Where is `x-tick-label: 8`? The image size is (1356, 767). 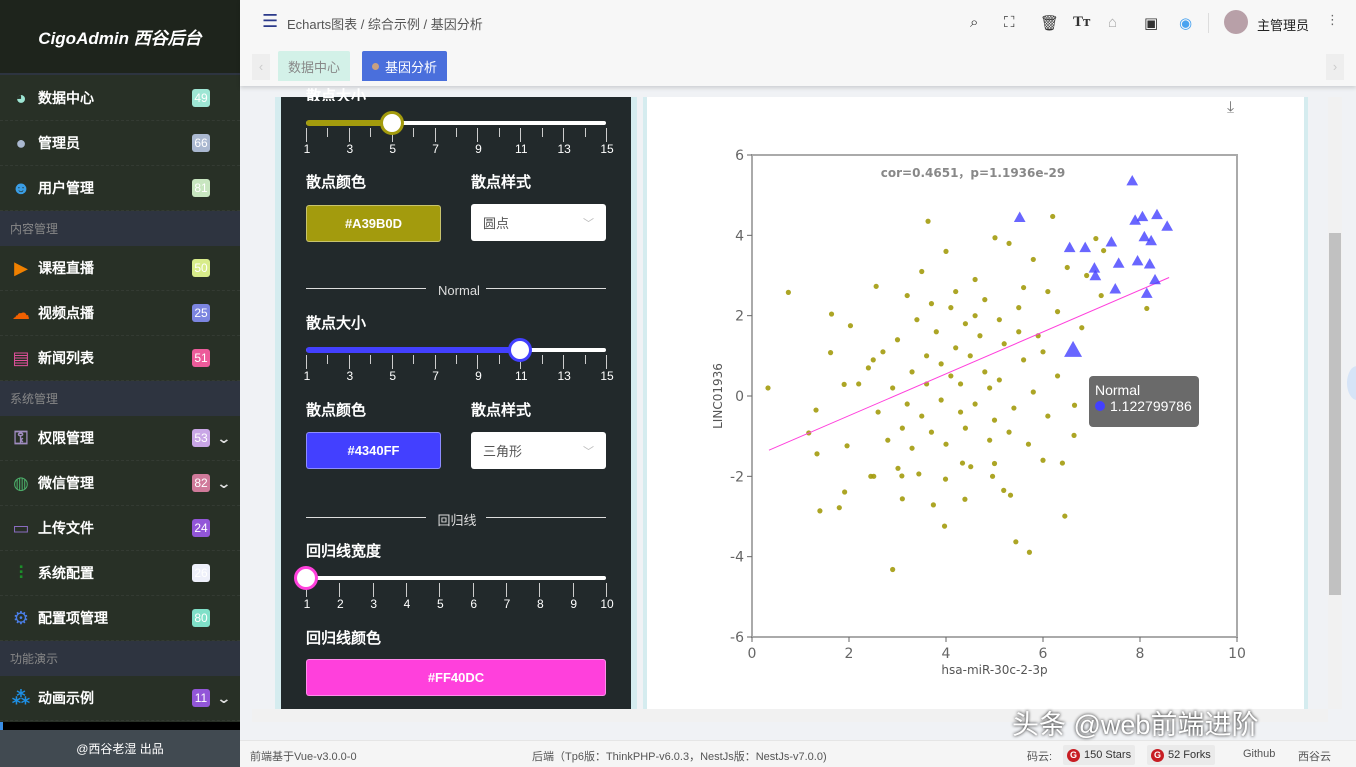
x-tick-label: 8 is located at coordinates (1140, 654).